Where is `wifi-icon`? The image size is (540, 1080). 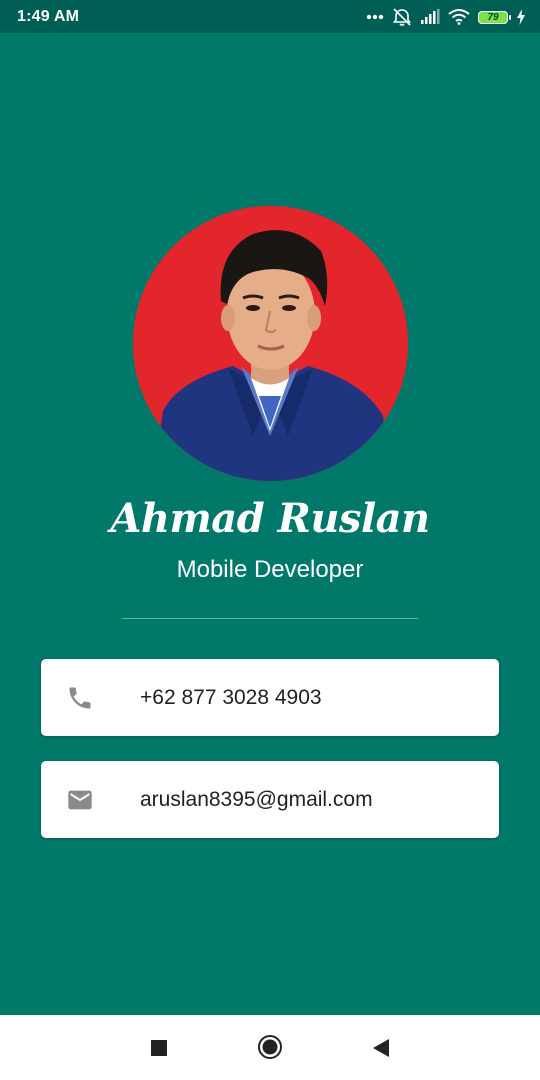
wifi-icon is located at coordinates (459, 17).